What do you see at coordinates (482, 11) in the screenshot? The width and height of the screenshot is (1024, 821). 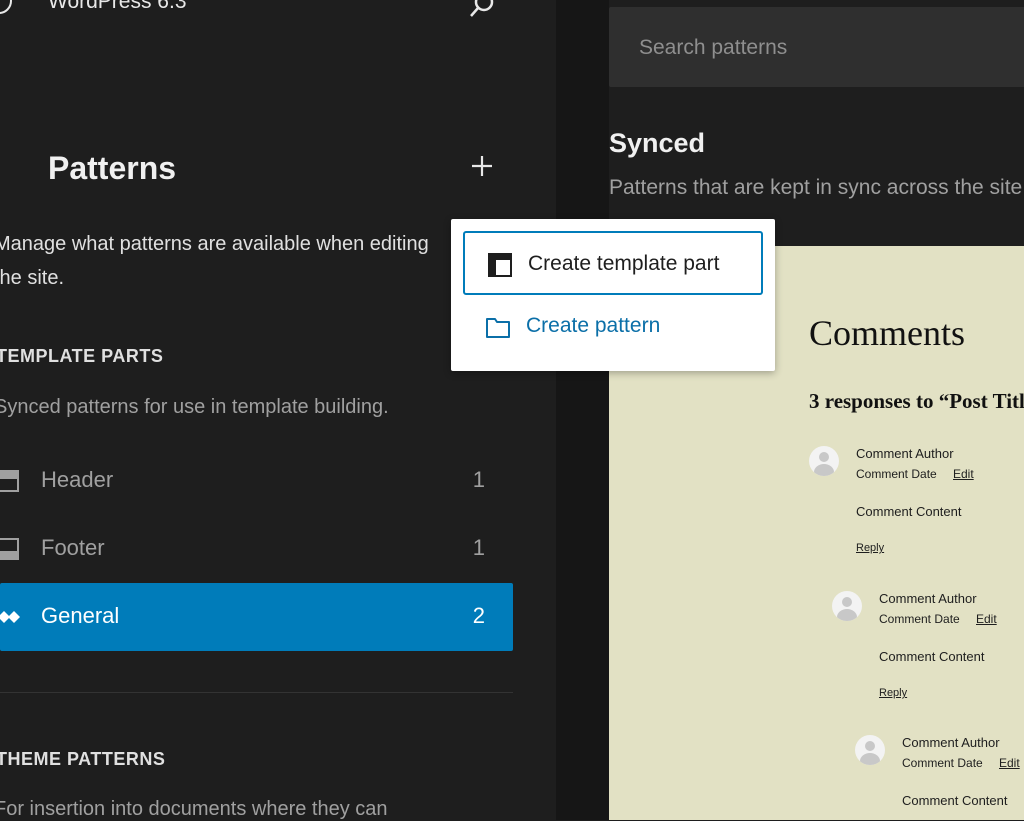 I see `search-icon` at bounding box center [482, 11].